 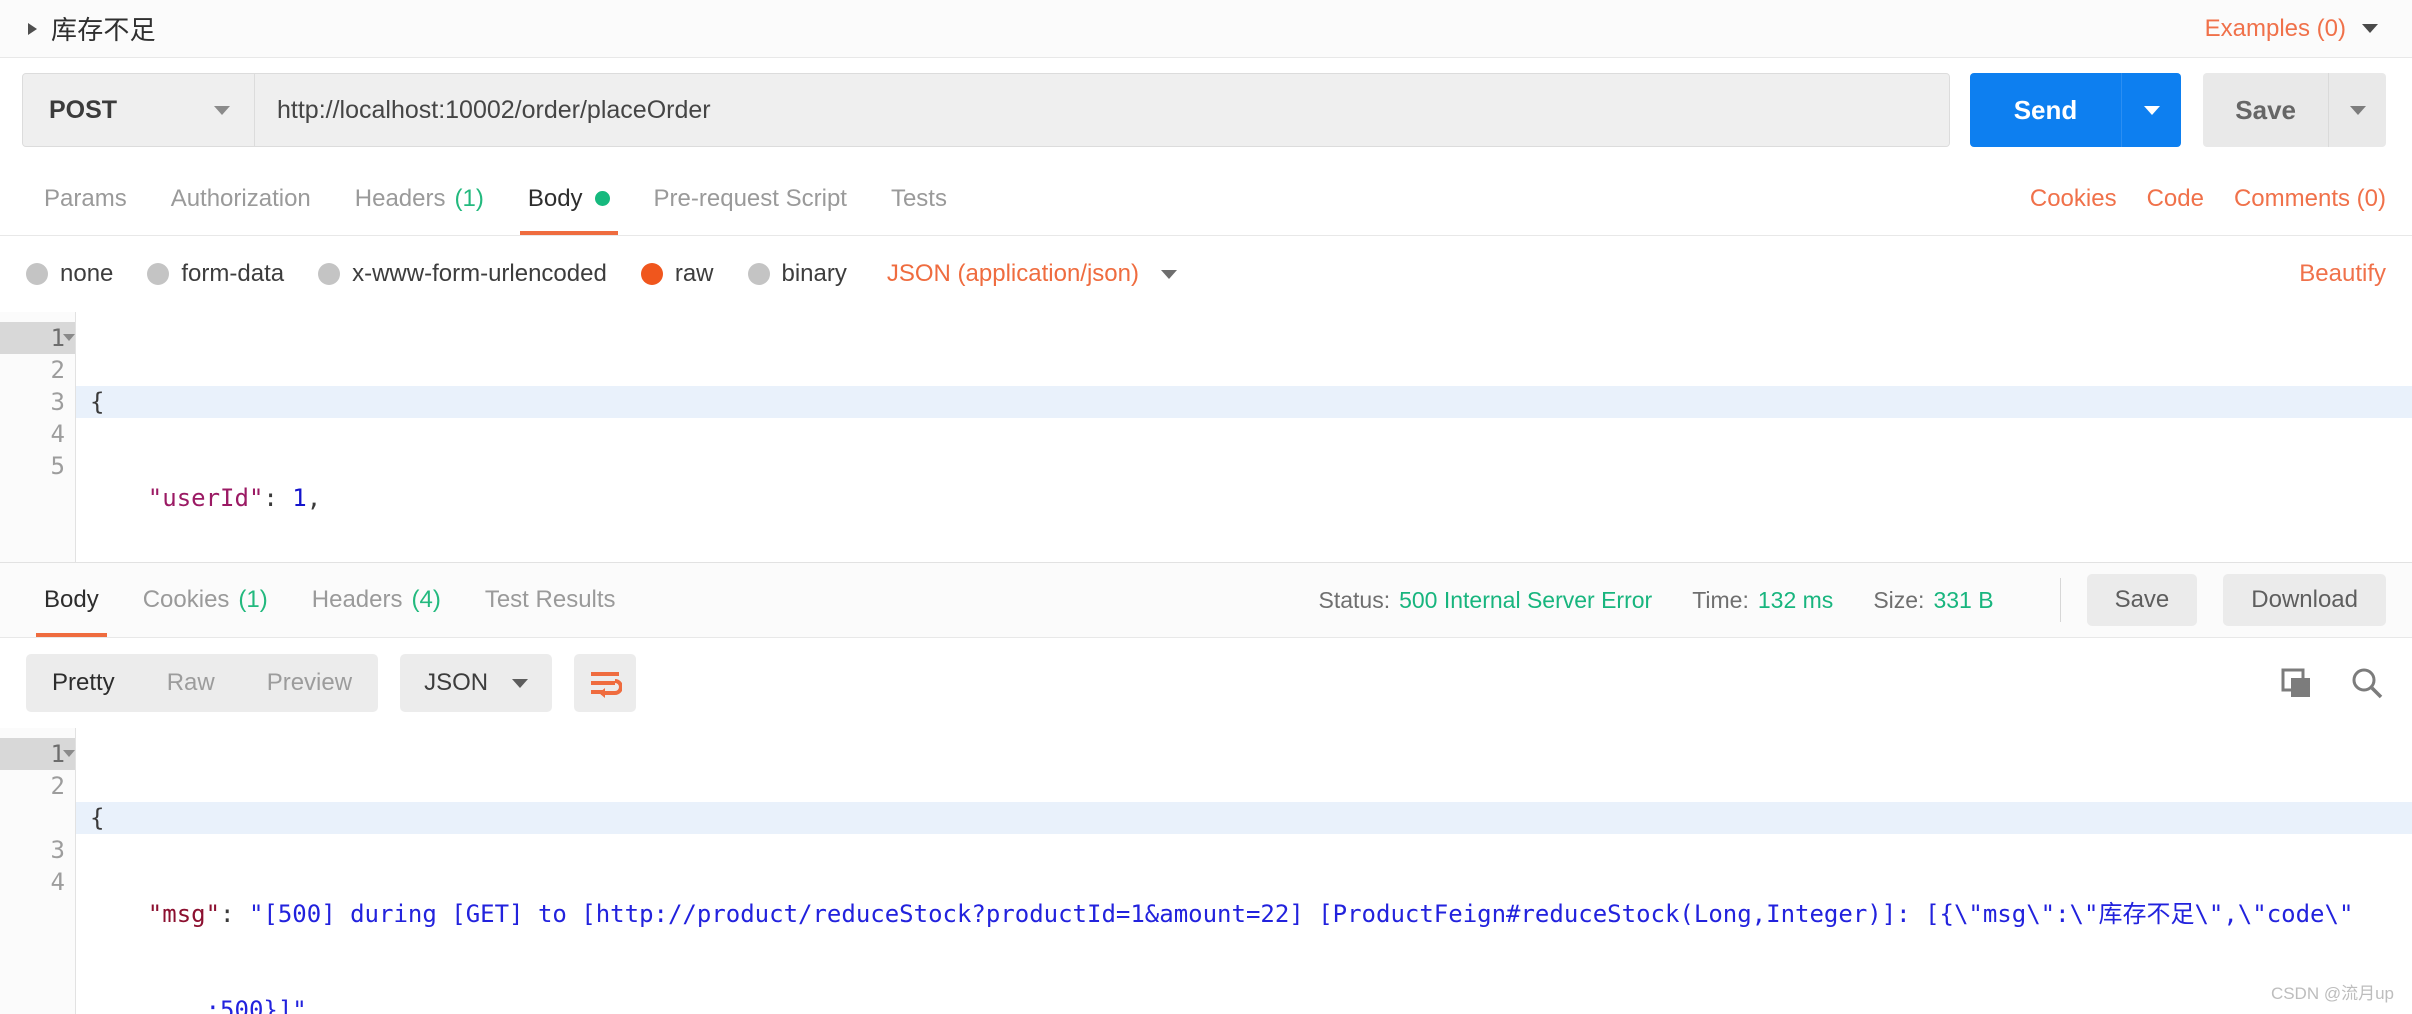 What do you see at coordinates (797, 274) in the screenshot?
I see `body-type-binary: binary` at bounding box center [797, 274].